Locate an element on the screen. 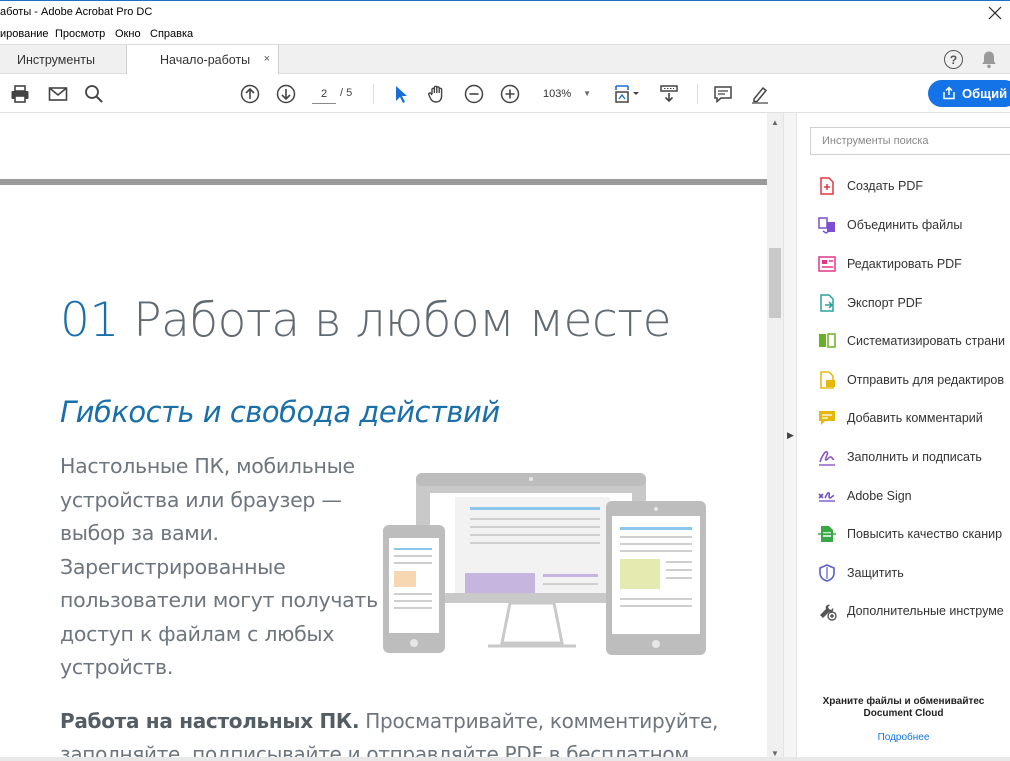  help-icon: ? is located at coordinates (953, 59).